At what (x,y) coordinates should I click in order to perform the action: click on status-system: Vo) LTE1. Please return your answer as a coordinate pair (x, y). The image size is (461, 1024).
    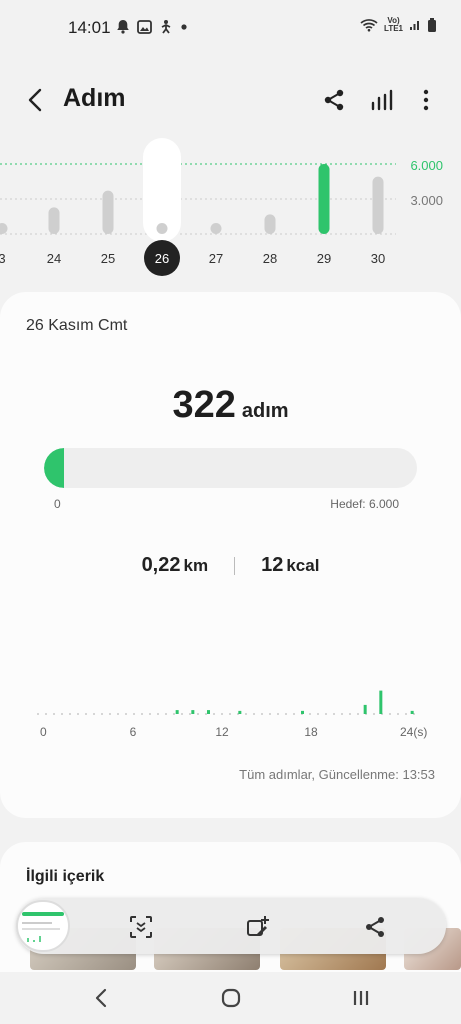
    Looking at the image, I should click on (398, 25).